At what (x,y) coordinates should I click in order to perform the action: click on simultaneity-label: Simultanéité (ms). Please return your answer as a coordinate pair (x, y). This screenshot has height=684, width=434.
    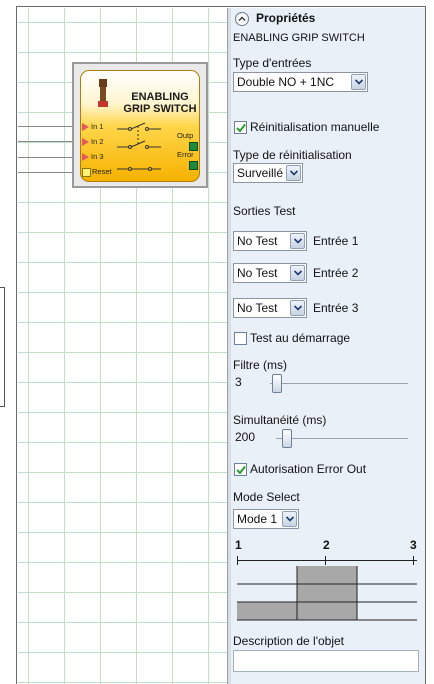
    Looking at the image, I should click on (280, 420).